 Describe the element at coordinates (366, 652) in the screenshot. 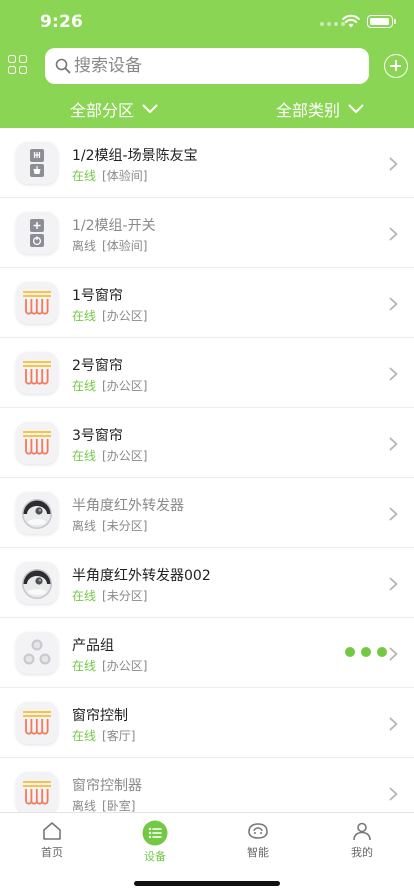

I see `group-more-indicator` at that location.